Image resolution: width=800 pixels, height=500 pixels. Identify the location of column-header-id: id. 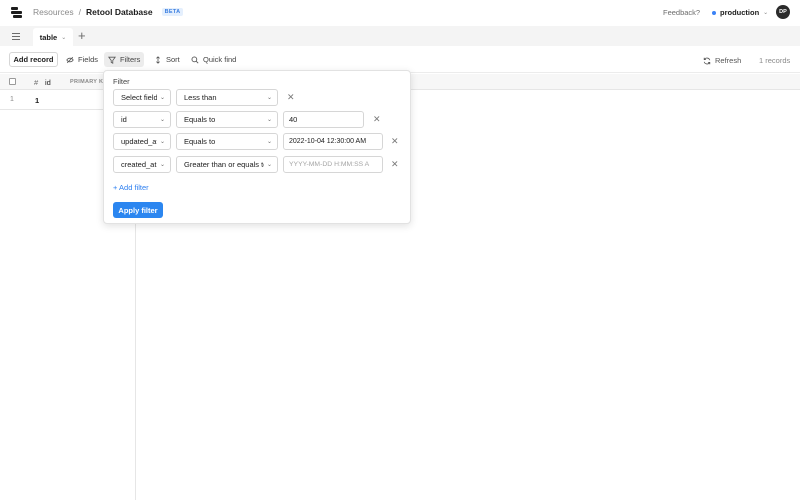
(48, 82).